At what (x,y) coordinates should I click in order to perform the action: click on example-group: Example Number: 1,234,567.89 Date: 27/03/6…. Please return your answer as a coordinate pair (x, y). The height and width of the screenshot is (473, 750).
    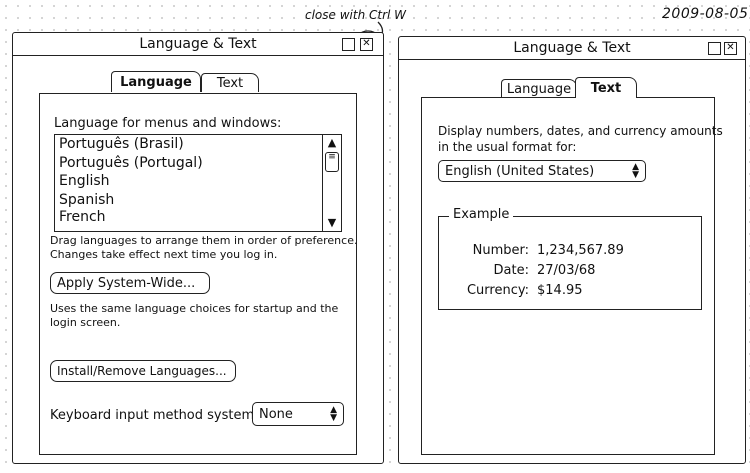
    Looking at the image, I should click on (570, 258).